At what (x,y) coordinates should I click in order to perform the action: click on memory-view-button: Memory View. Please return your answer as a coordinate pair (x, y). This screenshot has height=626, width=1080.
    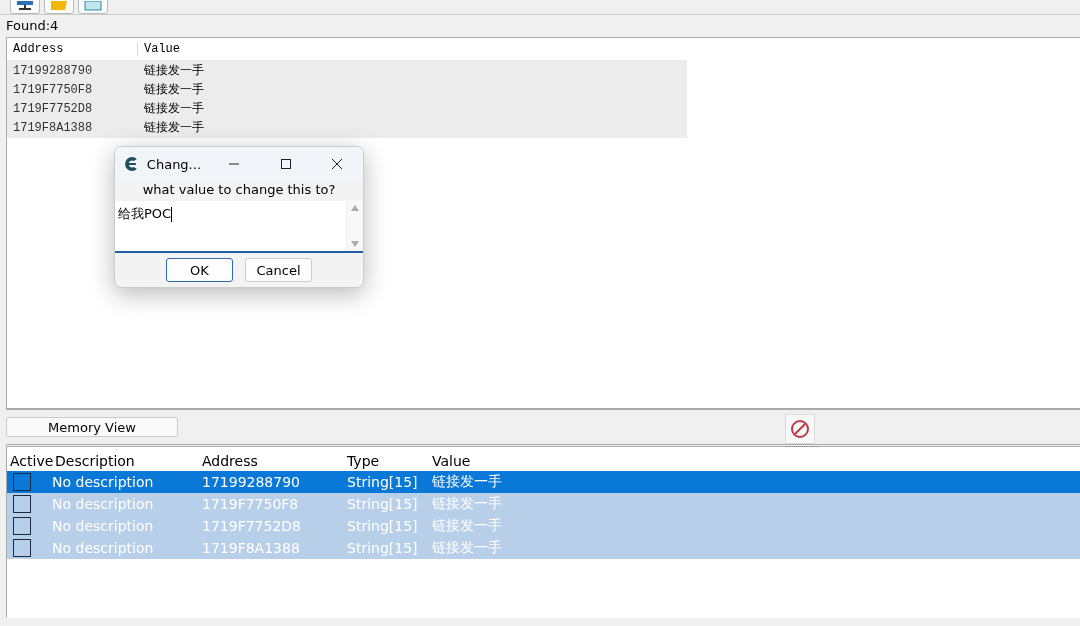
    Looking at the image, I should click on (92, 427).